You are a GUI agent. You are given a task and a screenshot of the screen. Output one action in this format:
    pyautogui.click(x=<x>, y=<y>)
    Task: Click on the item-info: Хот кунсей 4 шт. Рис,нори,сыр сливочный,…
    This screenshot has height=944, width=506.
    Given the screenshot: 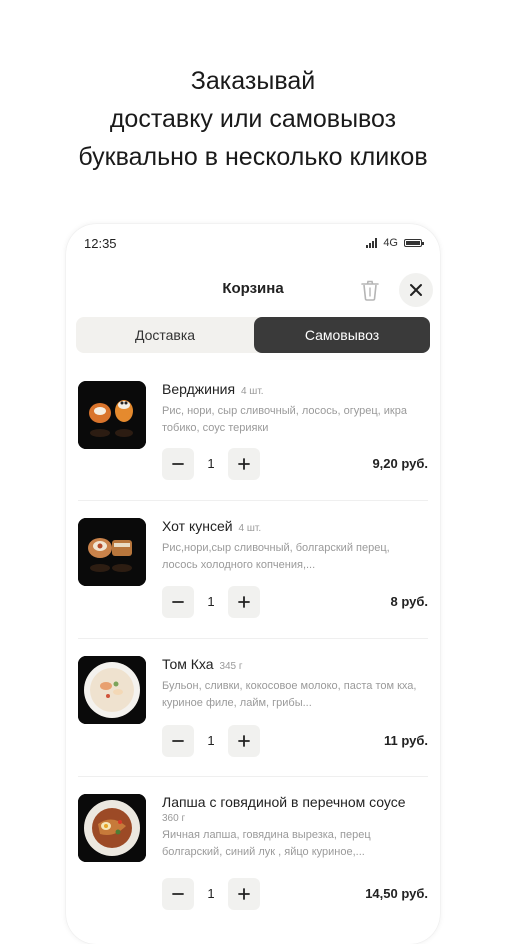 What is the action you would take?
    pyautogui.click(x=295, y=546)
    